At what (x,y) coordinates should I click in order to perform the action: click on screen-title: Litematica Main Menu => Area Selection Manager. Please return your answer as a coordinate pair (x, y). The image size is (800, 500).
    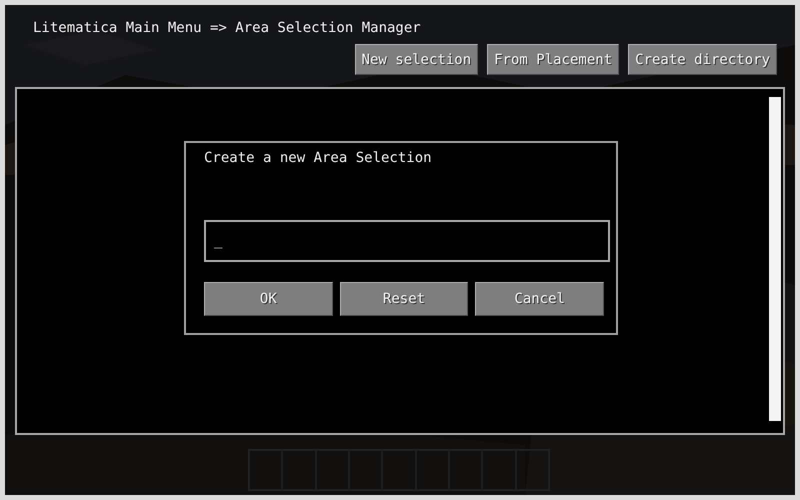
    Looking at the image, I should click on (227, 28).